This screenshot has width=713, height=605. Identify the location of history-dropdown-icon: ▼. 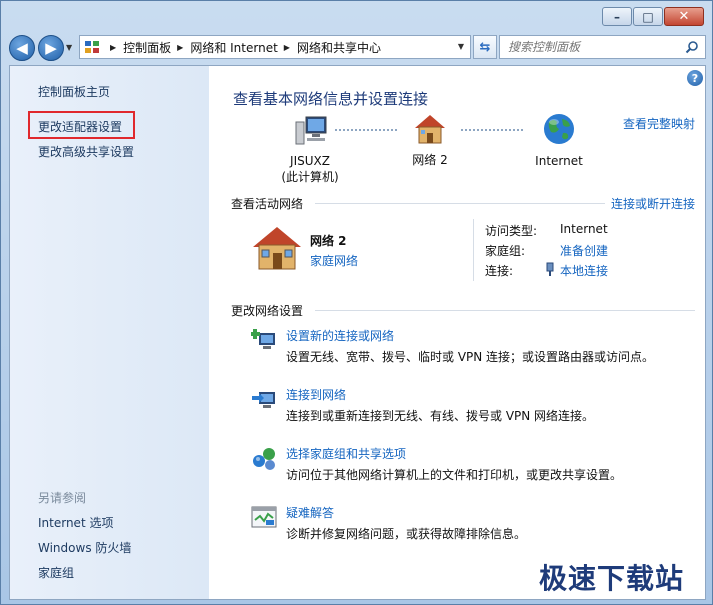
(69, 47).